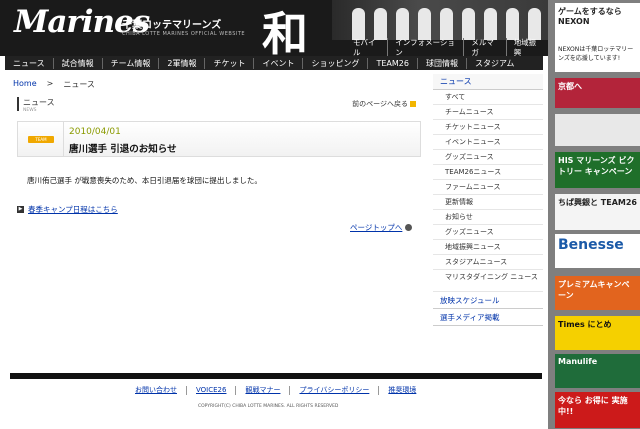  Describe the element at coordinates (597, 333) in the screenshot. I see `ad-banner-times: Times にとめ` at that location.